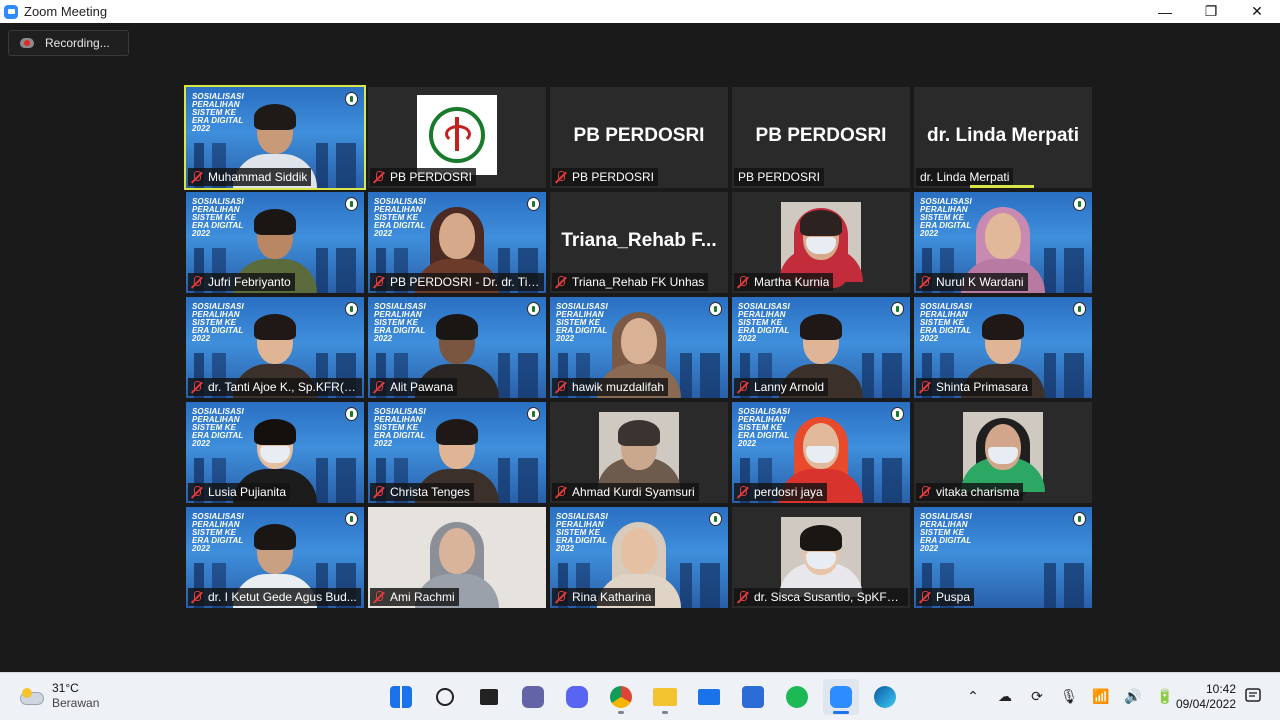  I want to click on participant-name: Lanny Arnold, so click(789, 387).